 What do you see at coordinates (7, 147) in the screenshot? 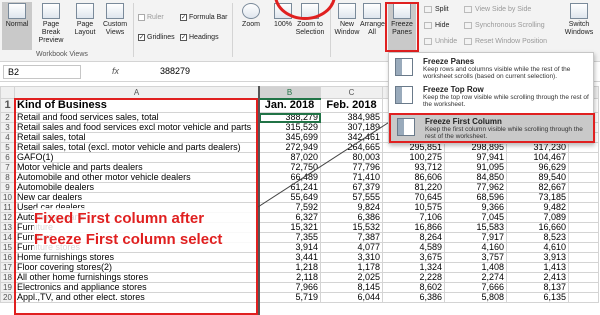
I see `row-number: 5` at bounding box center [7, 147].